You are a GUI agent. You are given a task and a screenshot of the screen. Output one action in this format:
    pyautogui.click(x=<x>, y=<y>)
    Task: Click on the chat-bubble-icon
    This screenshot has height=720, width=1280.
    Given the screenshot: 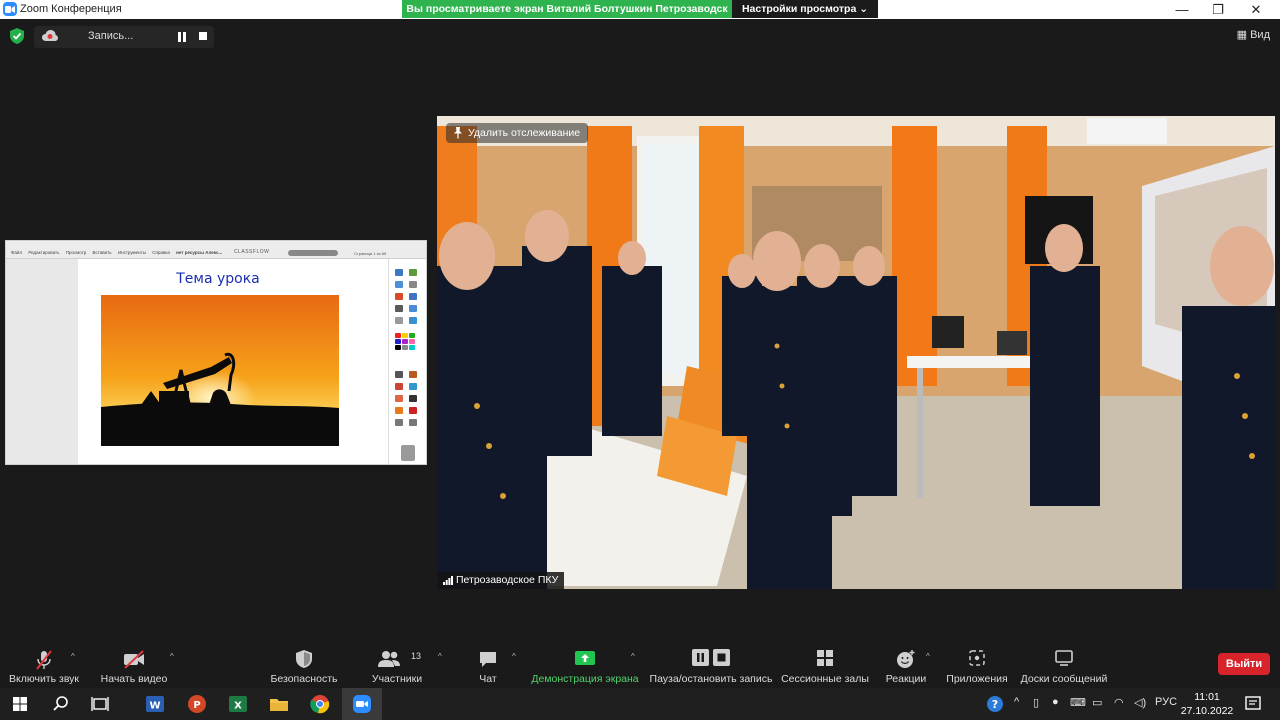 What is the action you would take?
    pyautogui.click(x=488, y=659)
    